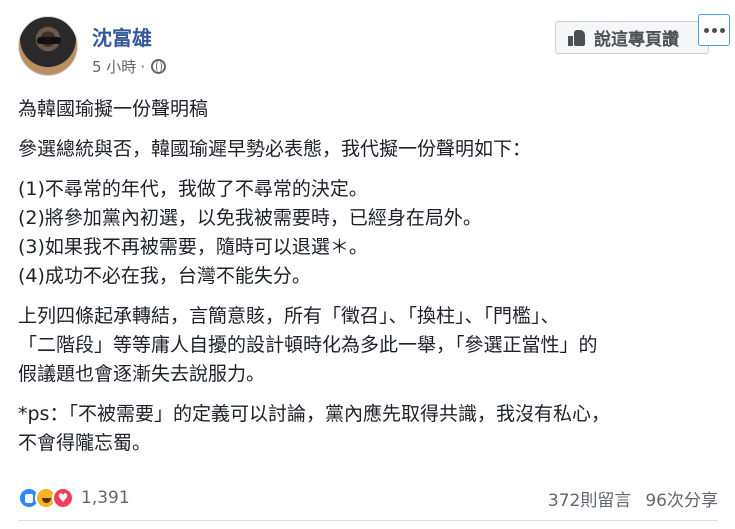  I want to click on footer-divider, so click(368, 520).